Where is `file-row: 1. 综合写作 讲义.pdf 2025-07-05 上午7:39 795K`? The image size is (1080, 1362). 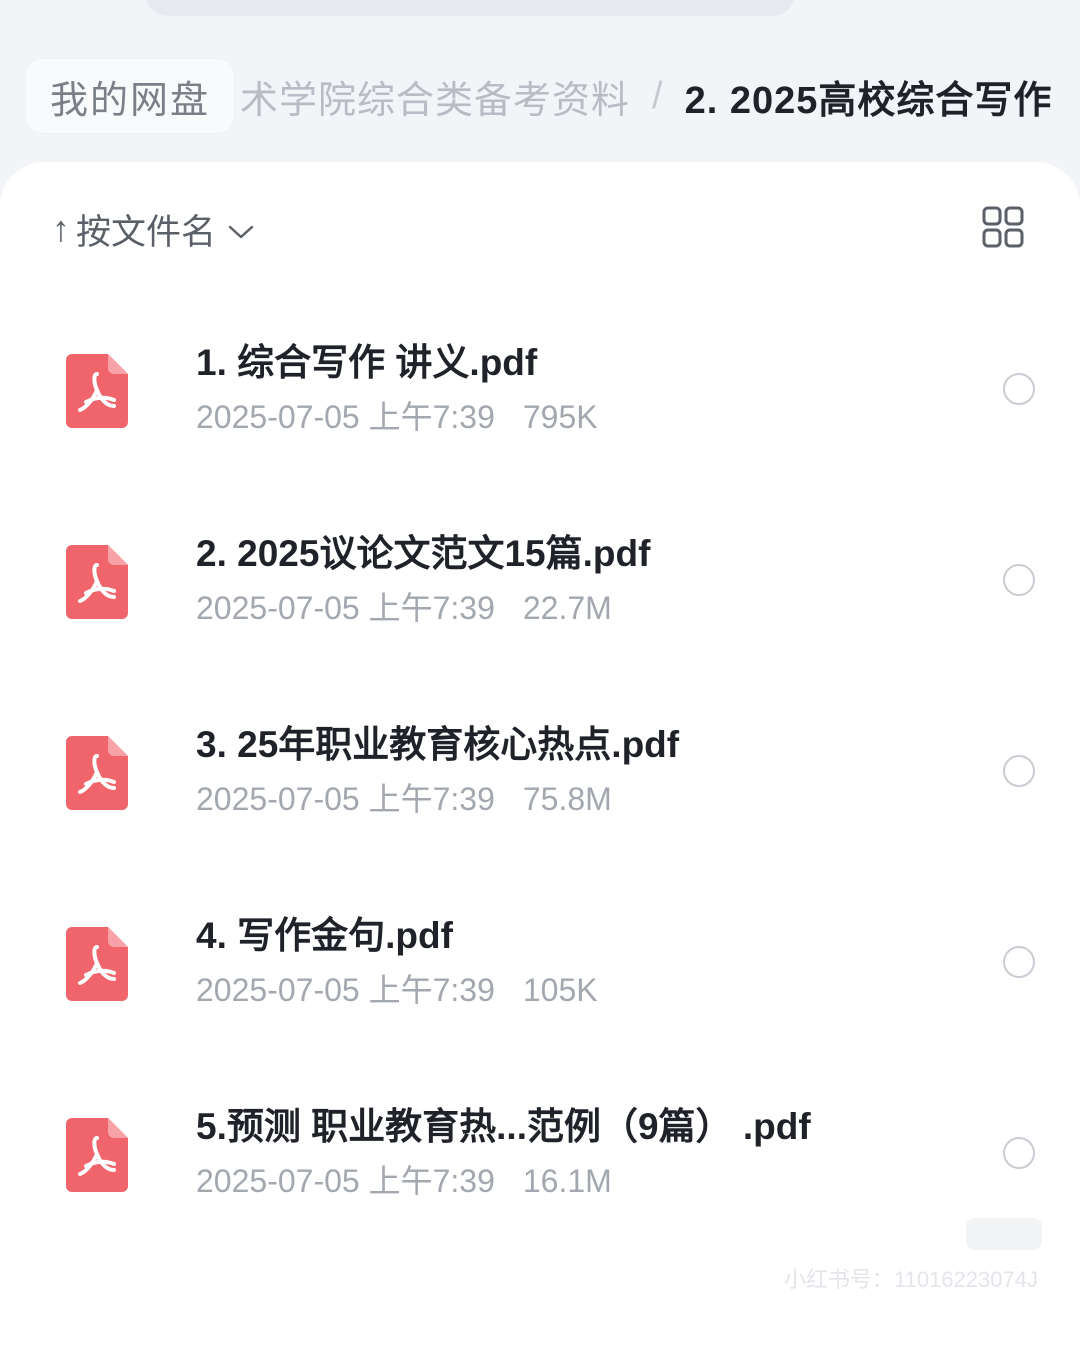 file-row: 1. 综合写作 讲义.pdf 2025-07-05 上午7:39 795K is located at coordinates (540, 396).